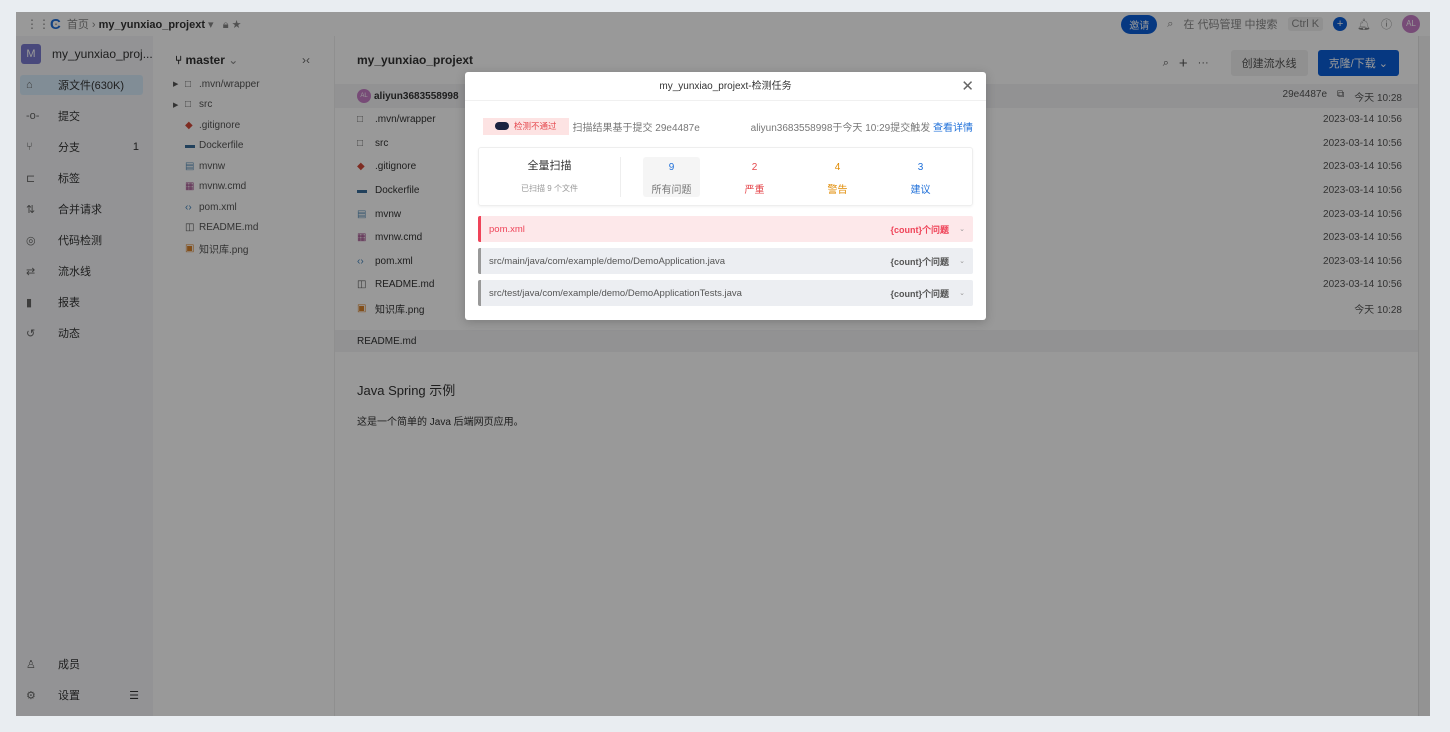 This screenshot has width=1450, height=732. Describe the element at coordinates (549, 188) in the screenshot. I see `scanned-count: 已扫描 9 个文件` at that location.